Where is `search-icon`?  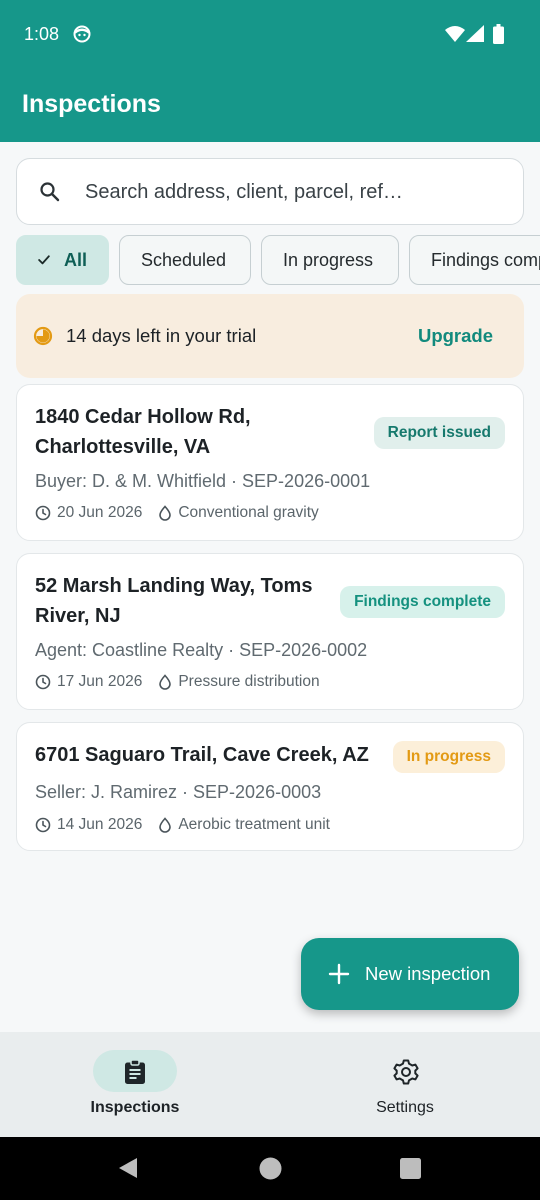 search-icon is located at coordinates (50, 192).